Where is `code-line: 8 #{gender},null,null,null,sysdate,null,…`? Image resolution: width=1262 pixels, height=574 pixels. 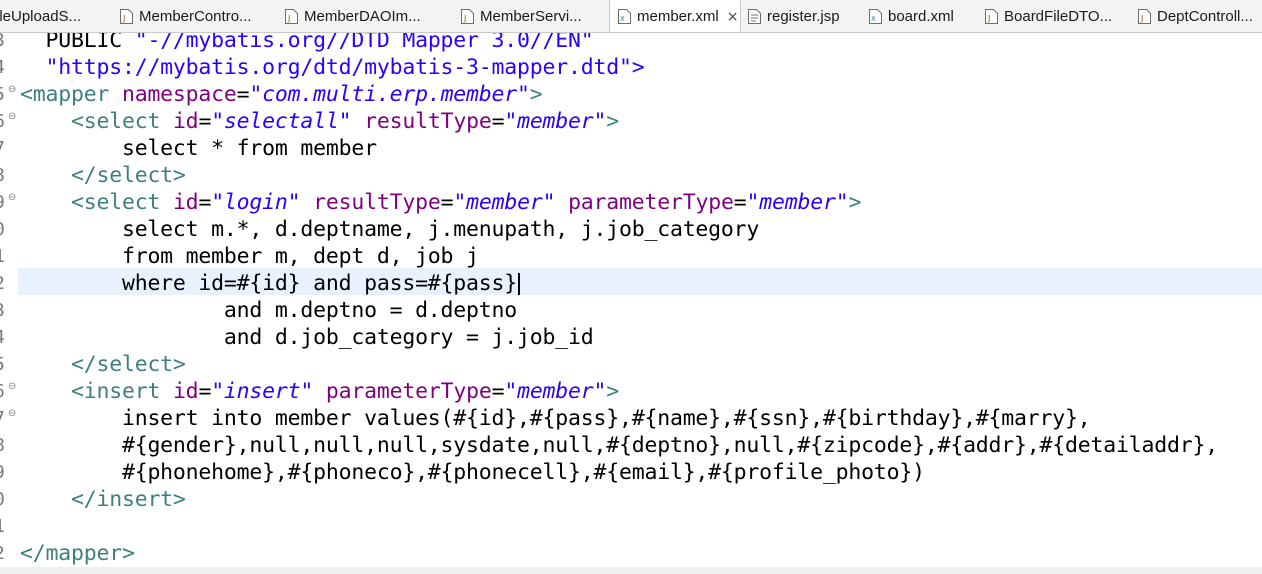
code-line: 8 #{gender},null,null,null,sysdate,null,… is located at coordinates (631, 445).